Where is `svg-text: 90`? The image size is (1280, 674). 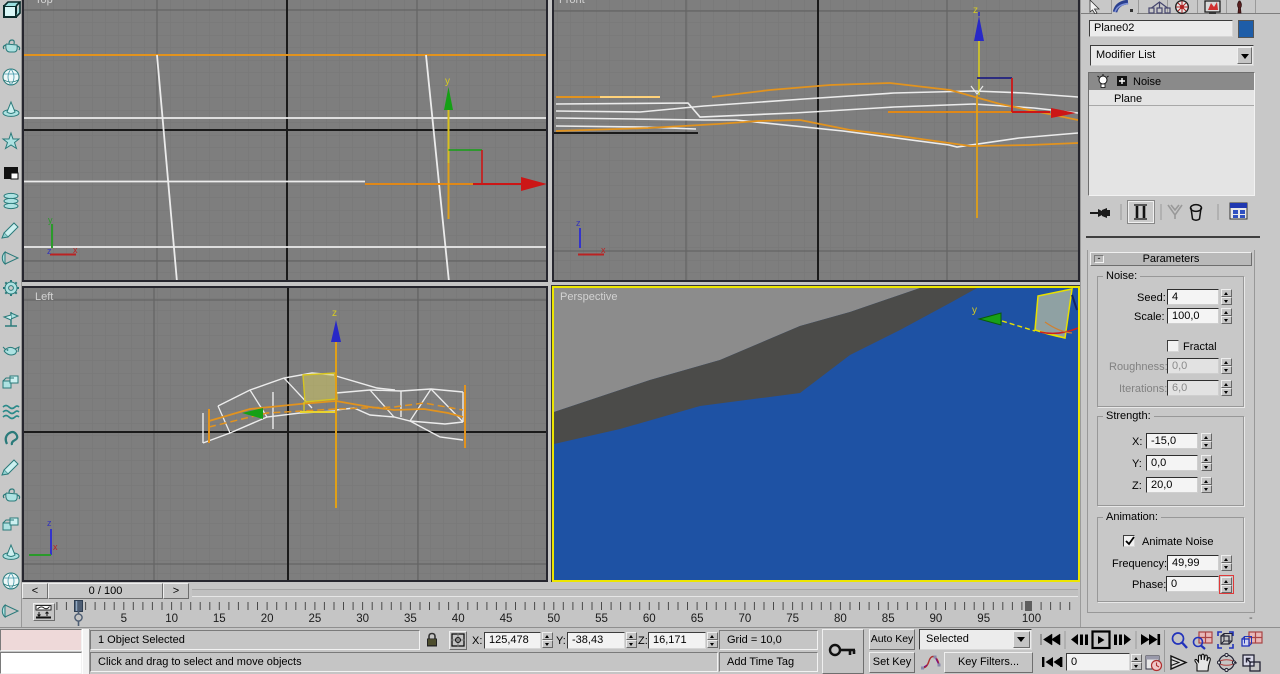
svg-text: 90 is located at coordinates (936, 619).